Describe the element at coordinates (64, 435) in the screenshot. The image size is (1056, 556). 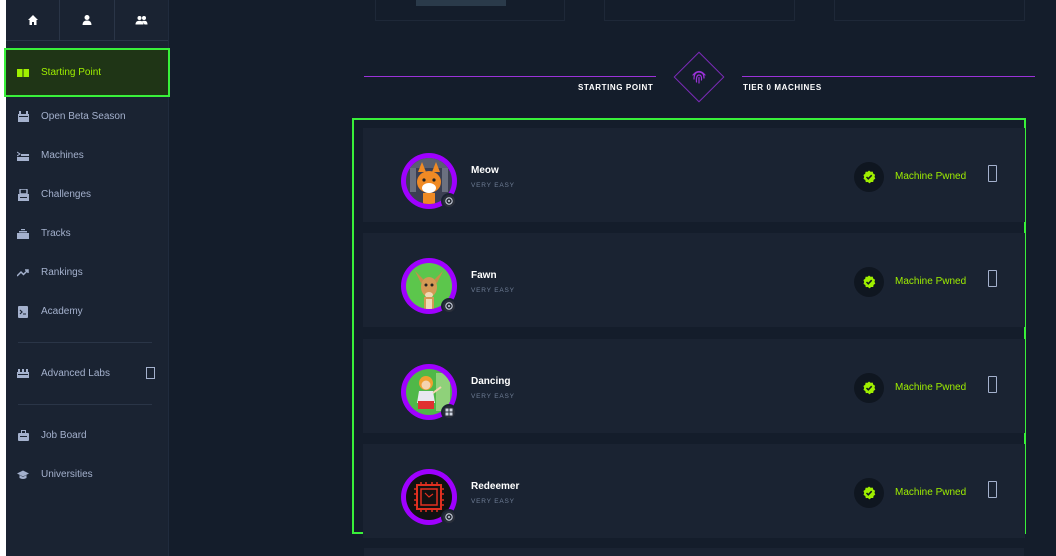
I see `sidebar-item-label: Job Board` at that location.